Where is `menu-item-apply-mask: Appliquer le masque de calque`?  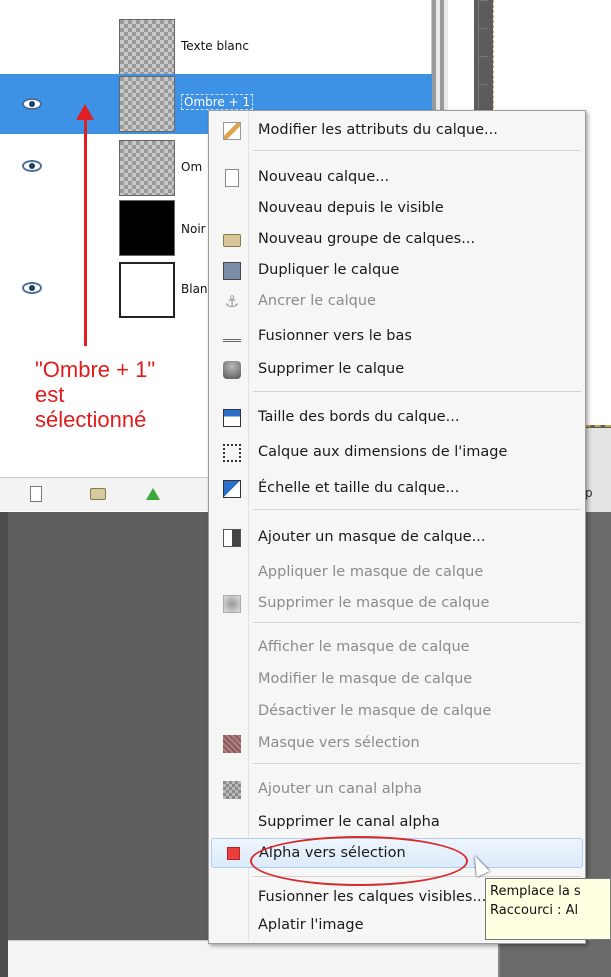 menu-item-apply-mask: Appliquer le masque de calque is located at coordinates (371, 572).